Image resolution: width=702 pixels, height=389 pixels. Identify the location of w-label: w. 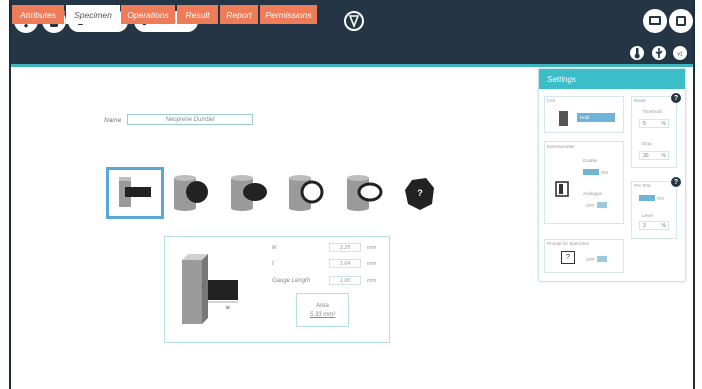
(274, 248).